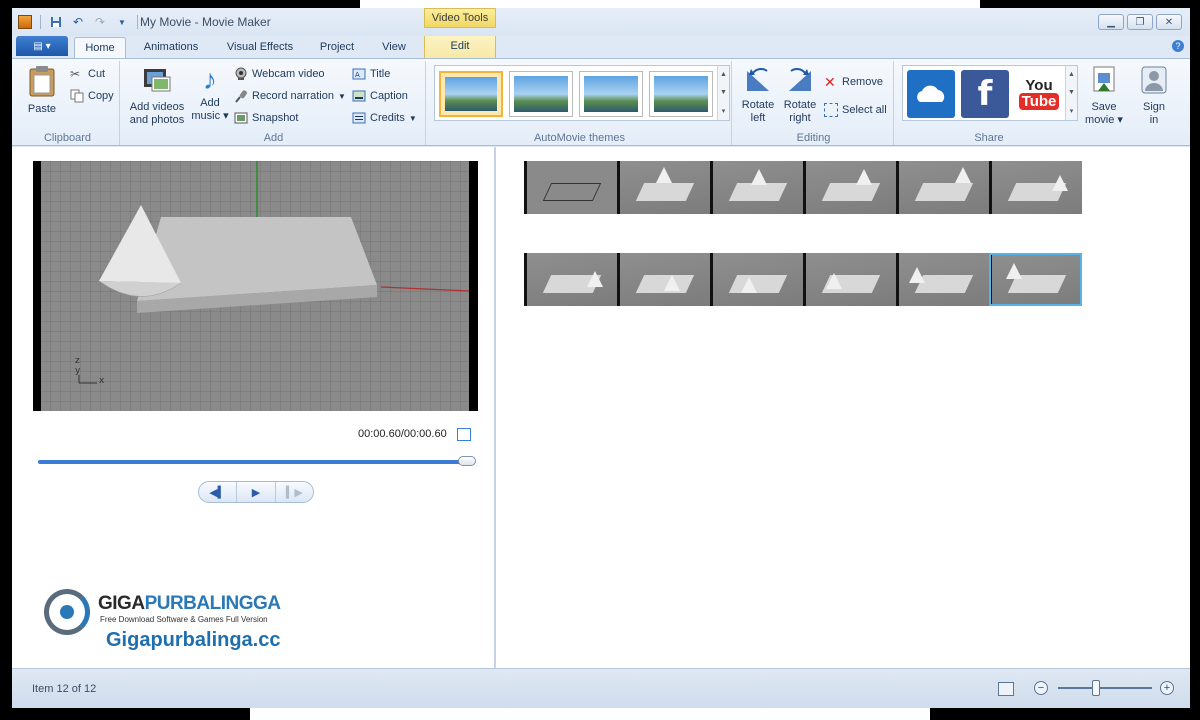 Image resolution: width=1200 pixels, height=720 pixels. I want to click on webcam-icon, so click(241, 74).